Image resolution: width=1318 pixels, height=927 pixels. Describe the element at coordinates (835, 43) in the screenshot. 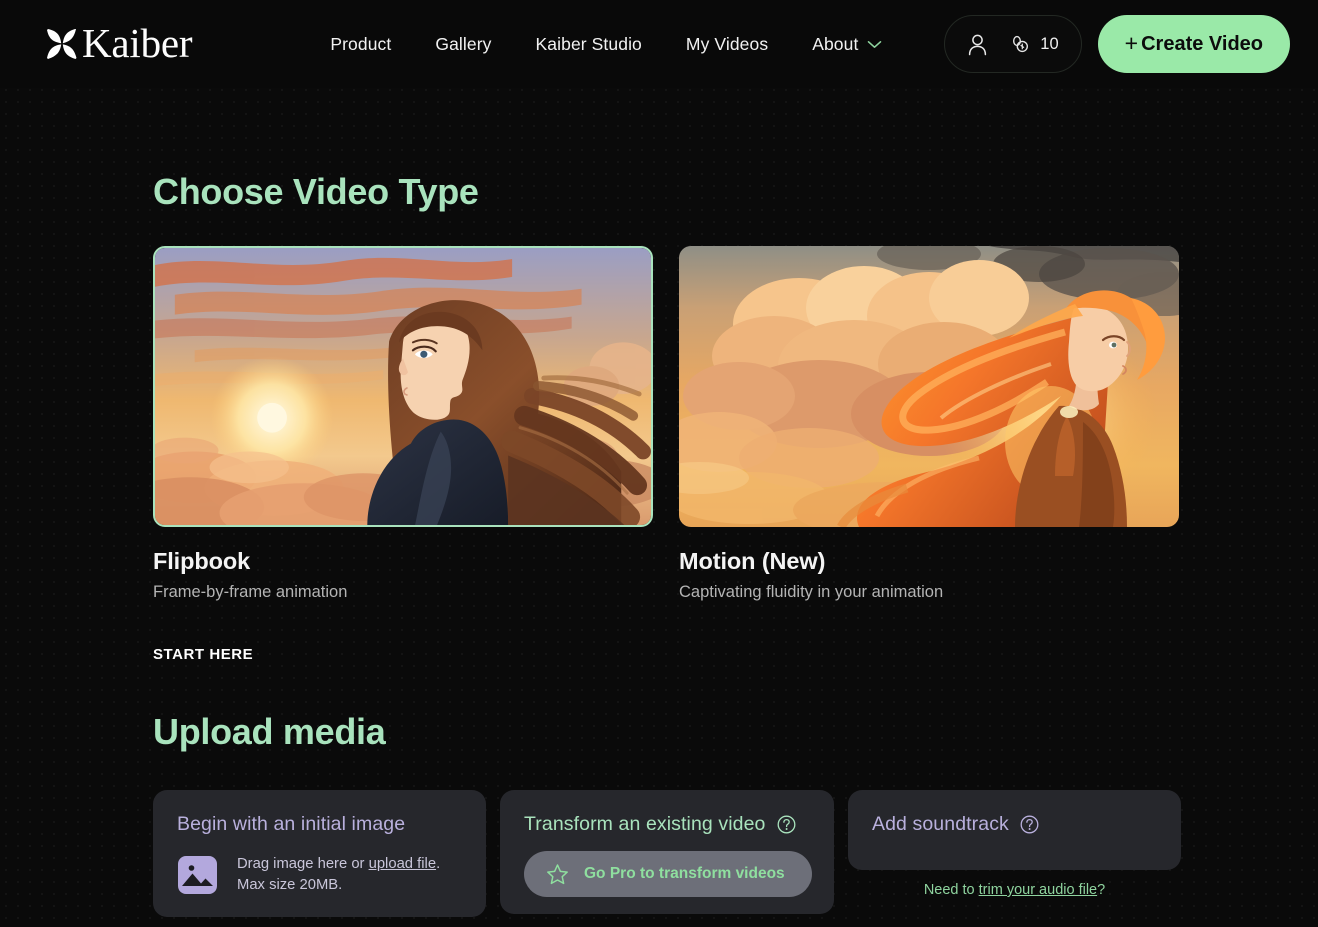

I see `nav-item-about-label: About` at that location.